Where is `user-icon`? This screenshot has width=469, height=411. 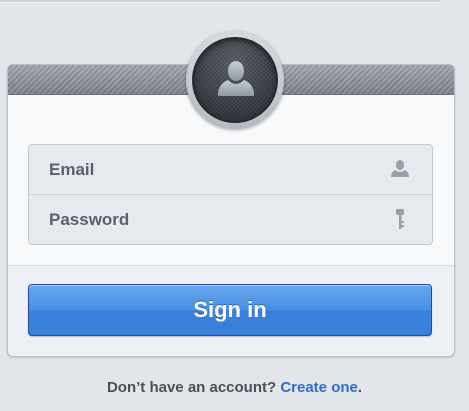
user-icon is located at coordinates (400, 171).